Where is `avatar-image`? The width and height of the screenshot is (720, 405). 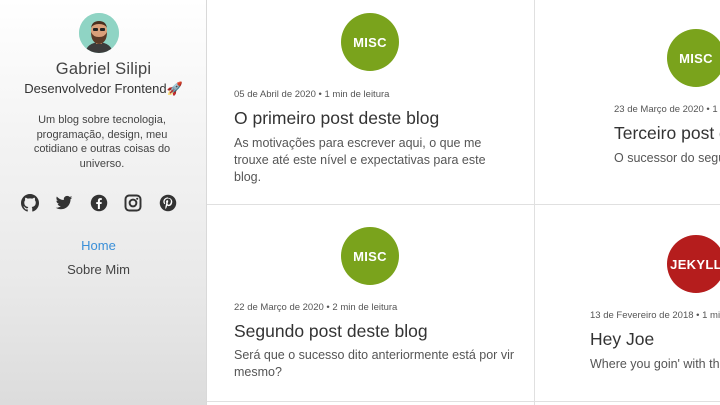
avatar-image is located at coordinates (99, 33).